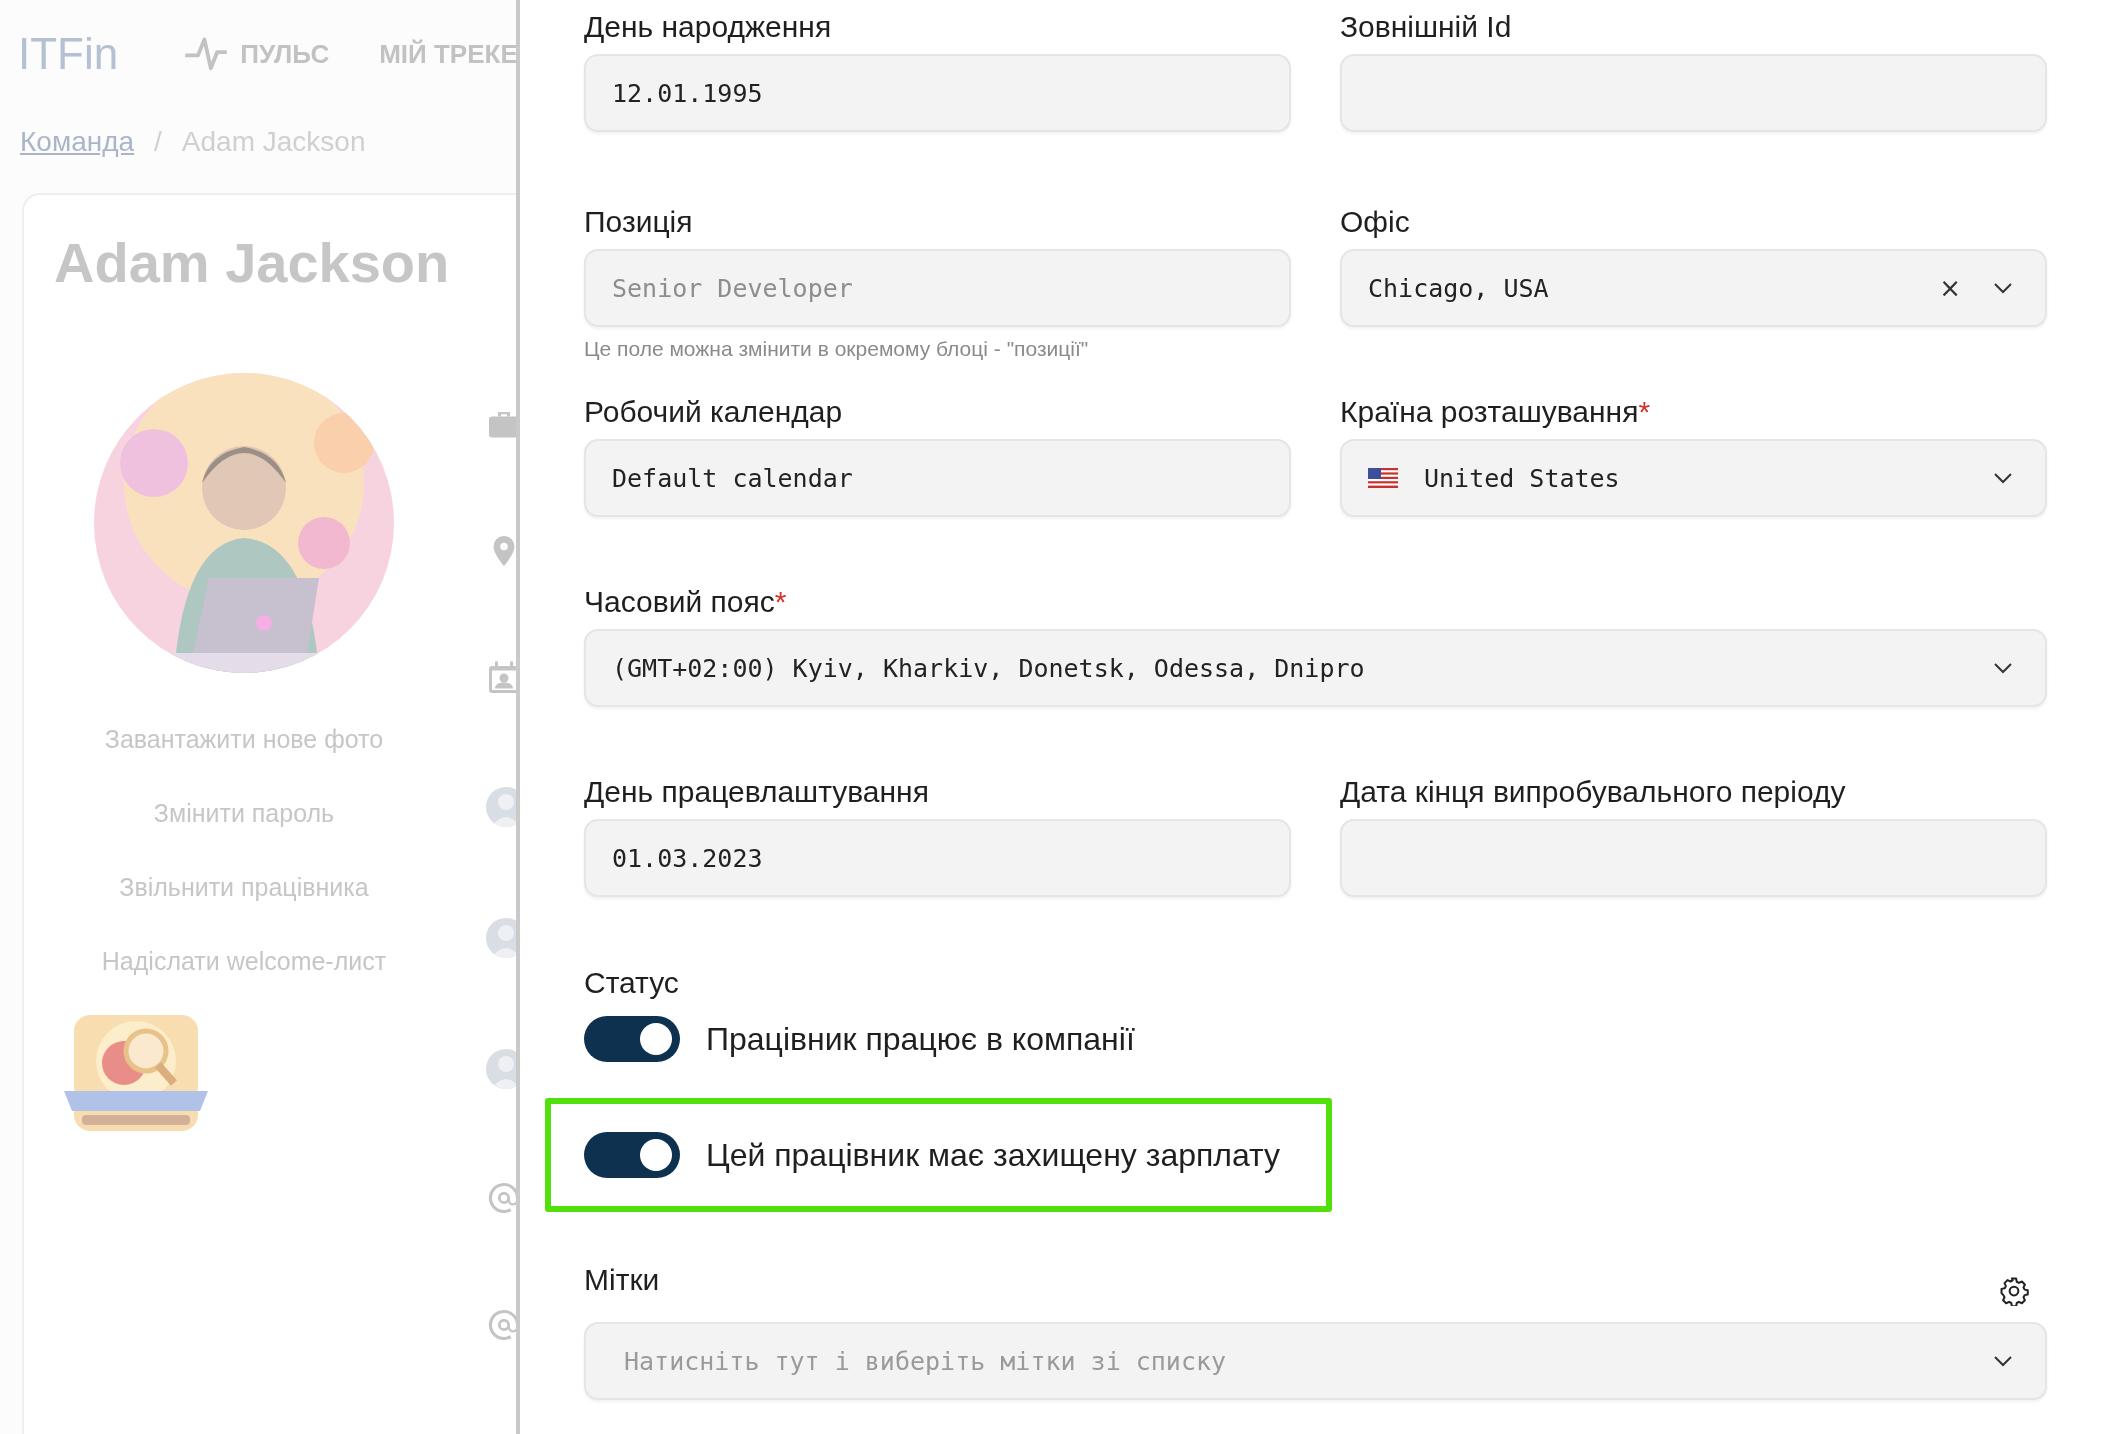 The height and width of the screenshot is (1434, 2114). Describe the element at coordinates (937, 478) in the screenshot. I see `input-field: Default calendar` at that location.